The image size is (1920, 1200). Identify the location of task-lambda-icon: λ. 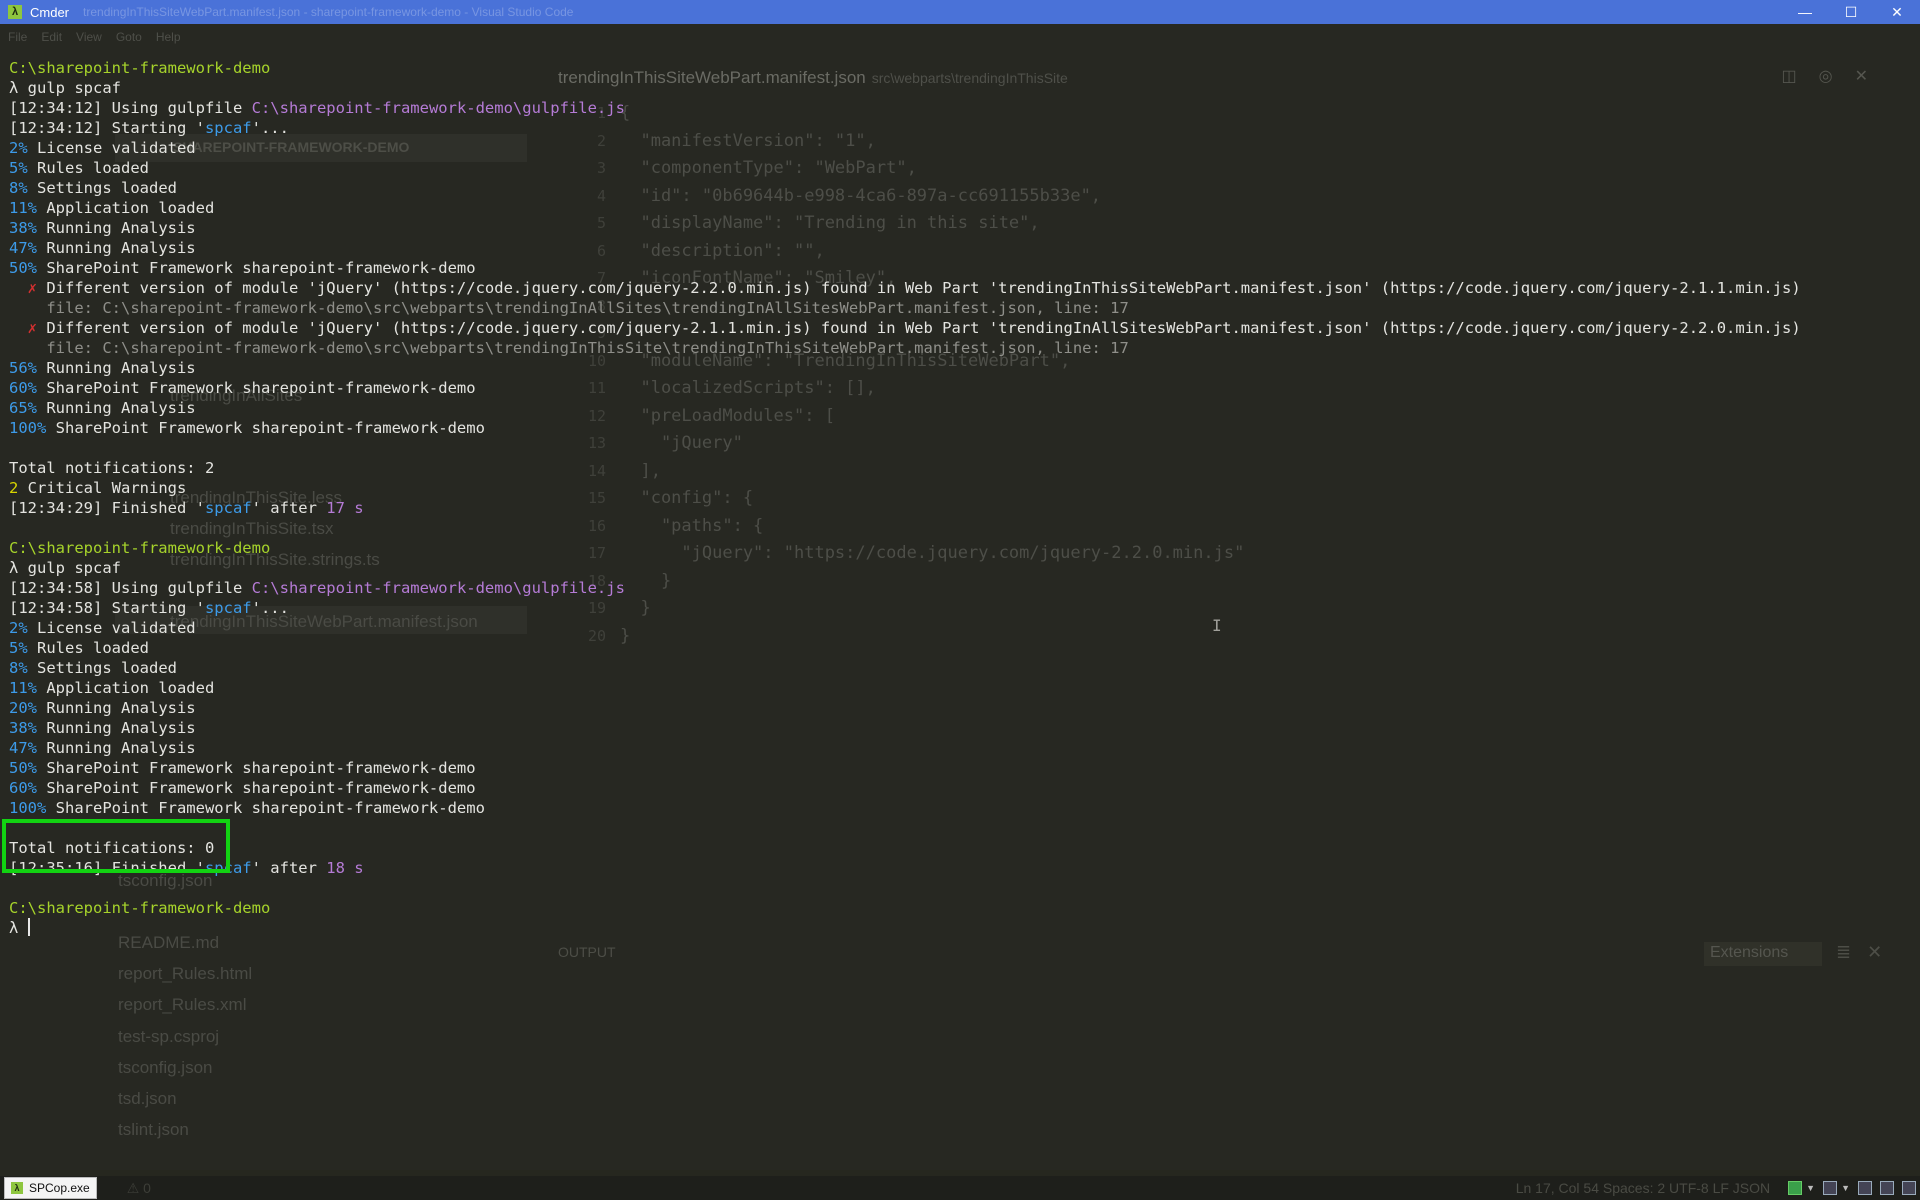
(17, 1188).